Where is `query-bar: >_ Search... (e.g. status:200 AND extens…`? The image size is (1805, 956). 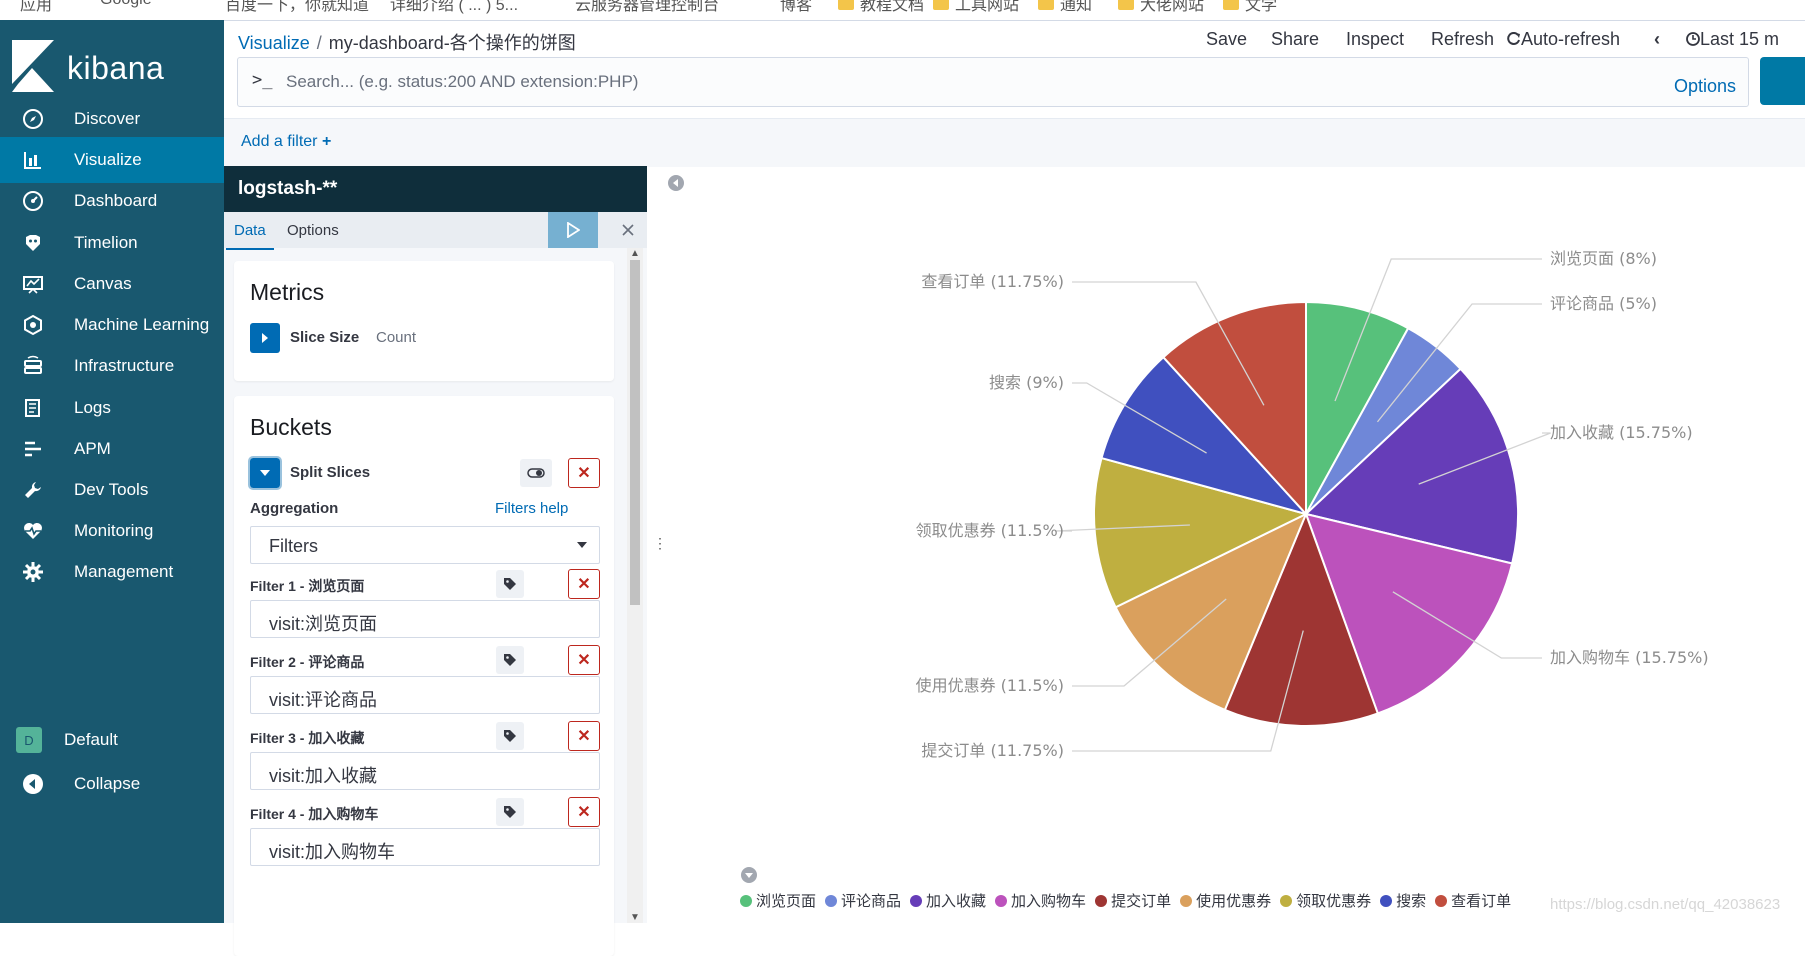
query-bar: >_ Search... (e.g. status:200 AND extens… is located at coordinates (993, 82).